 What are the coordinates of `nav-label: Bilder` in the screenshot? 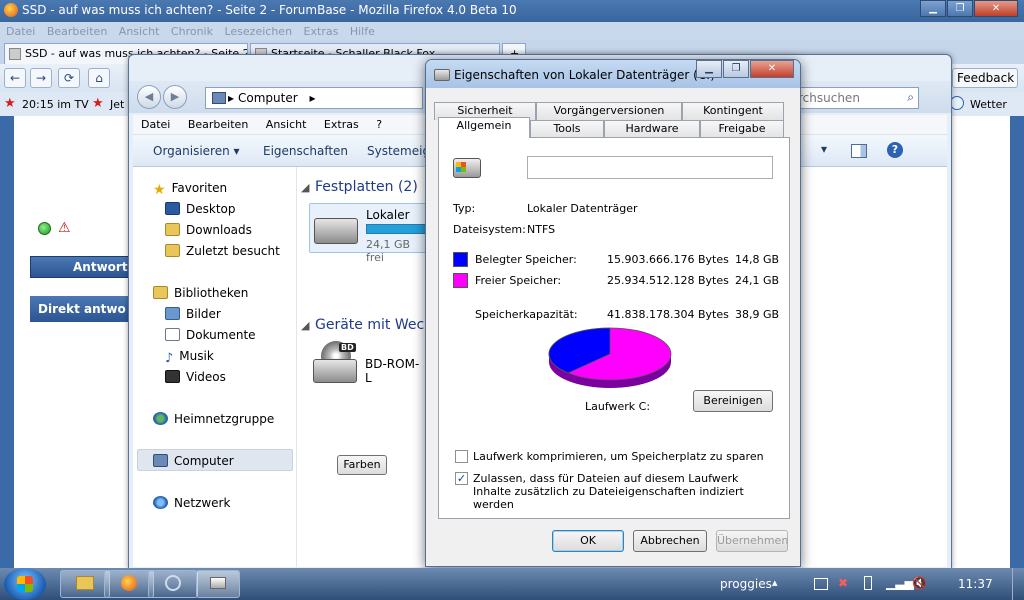 It's located at (203, 314).